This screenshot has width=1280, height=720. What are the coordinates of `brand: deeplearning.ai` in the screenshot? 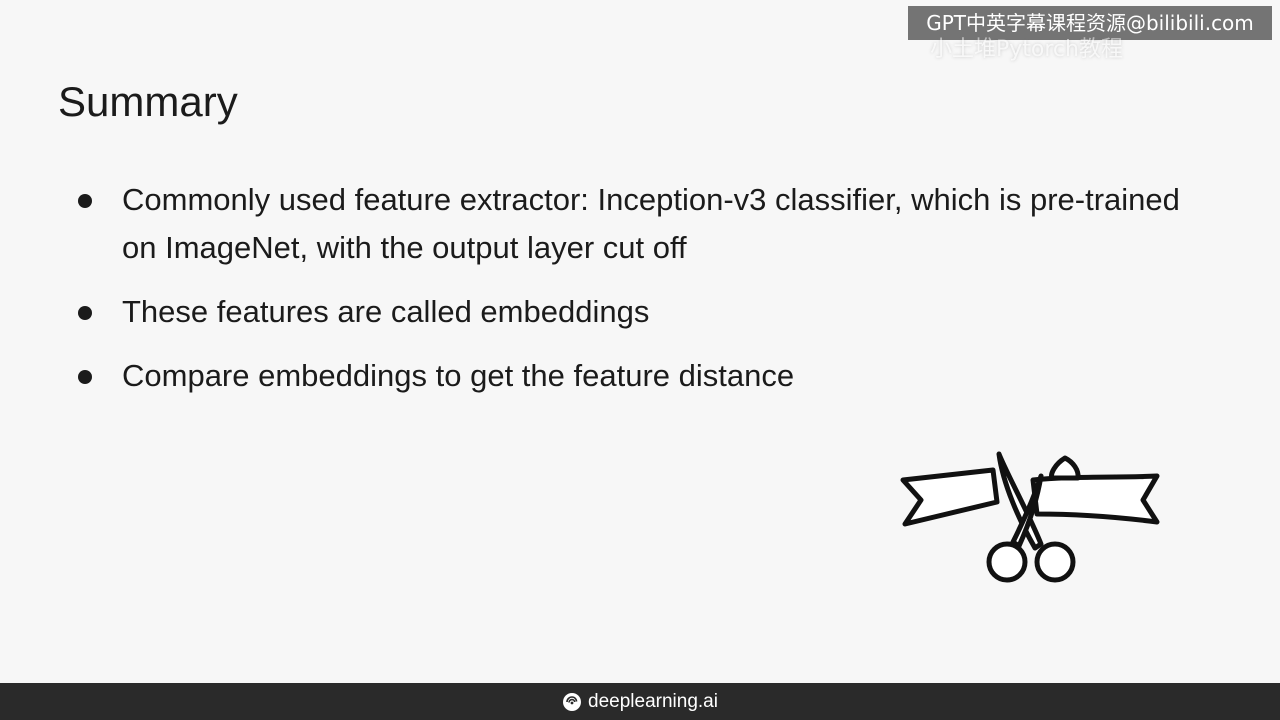 It's located at (640, 702).